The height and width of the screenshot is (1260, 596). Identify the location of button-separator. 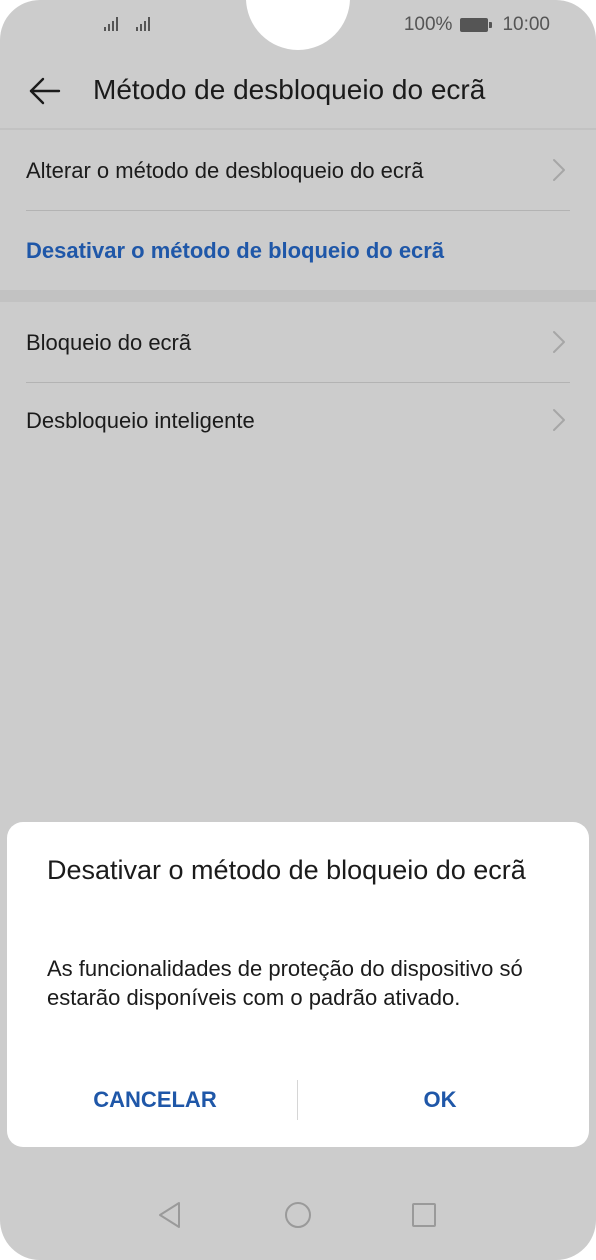
(297, 1100).